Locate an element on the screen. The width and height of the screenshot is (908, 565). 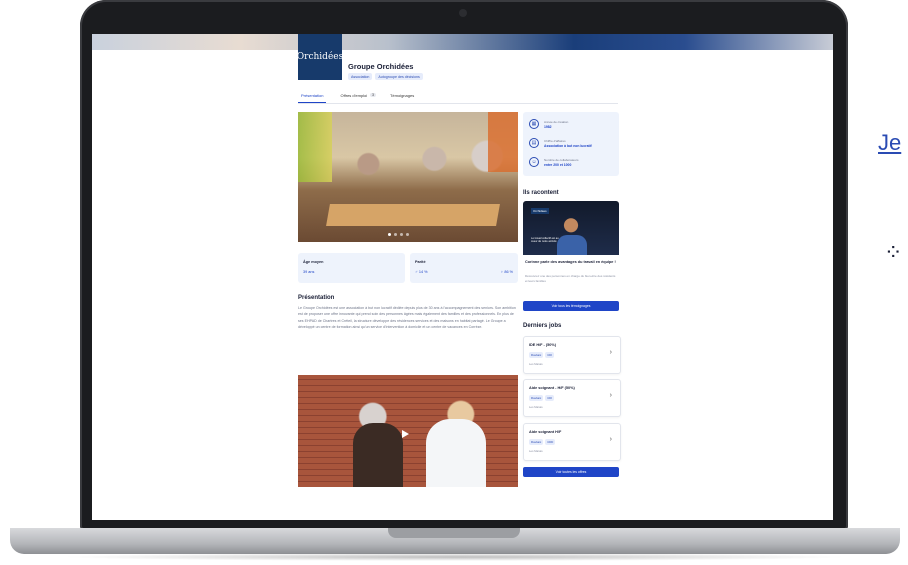
stories-heading: Ils racontent is located at coordinates (541, 193).